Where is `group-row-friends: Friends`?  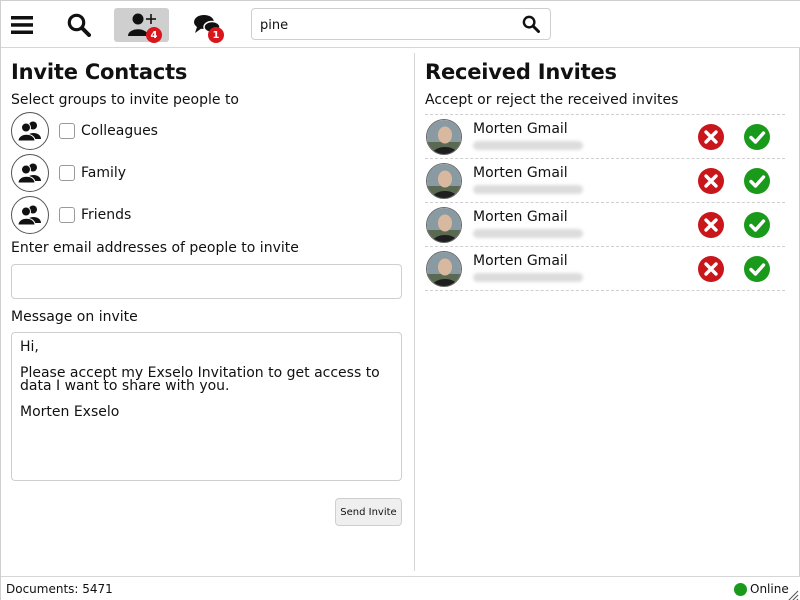
group-row-friends: Friends is located at coordinates (207, 215).